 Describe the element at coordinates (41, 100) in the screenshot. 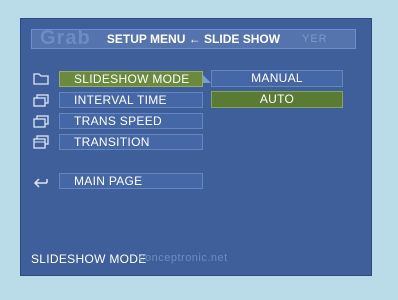

I see `interval-time-icon` at that location.